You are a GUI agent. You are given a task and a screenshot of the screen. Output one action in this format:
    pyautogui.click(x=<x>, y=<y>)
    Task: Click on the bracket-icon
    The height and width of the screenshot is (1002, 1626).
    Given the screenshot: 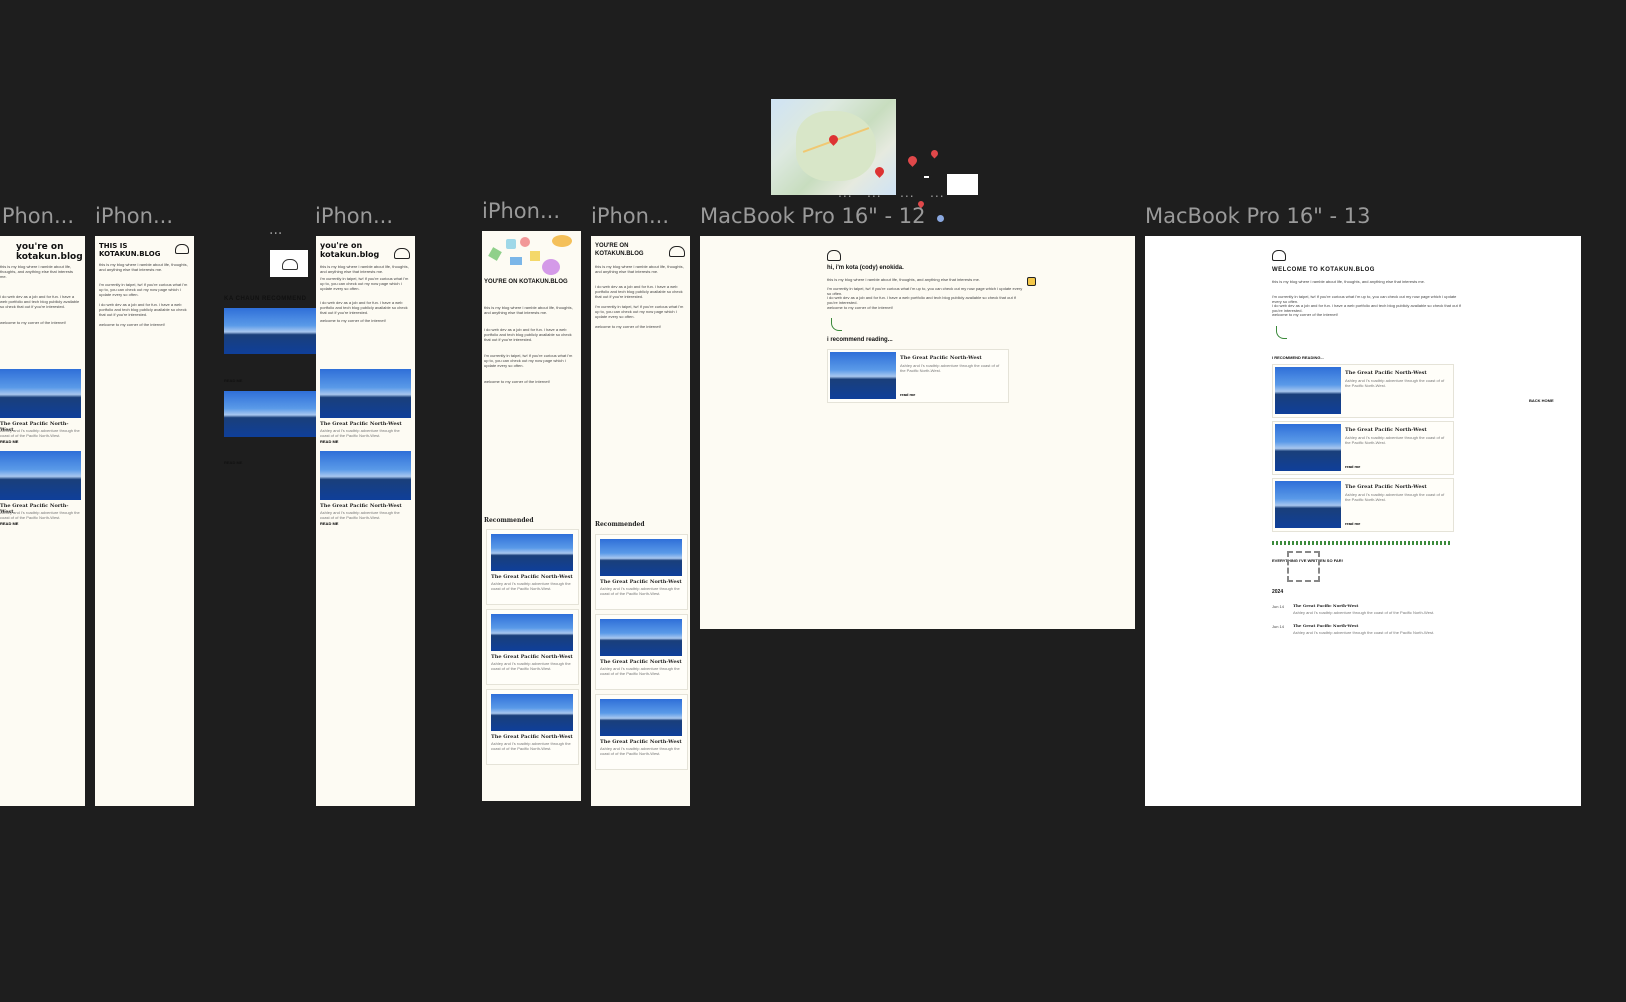 What is the action you would take?
    pyautogui.click(x=1303, y=566)
    